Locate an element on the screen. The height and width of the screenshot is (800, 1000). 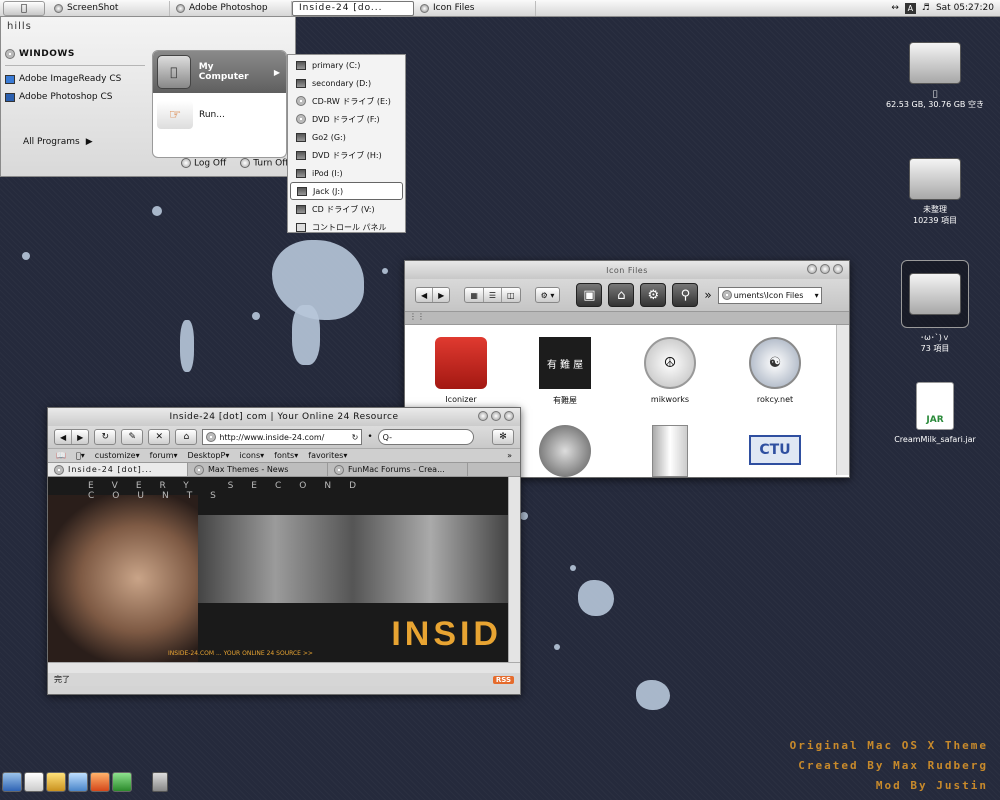
list-view-button: ☰ is located at coordinates (493, 295).